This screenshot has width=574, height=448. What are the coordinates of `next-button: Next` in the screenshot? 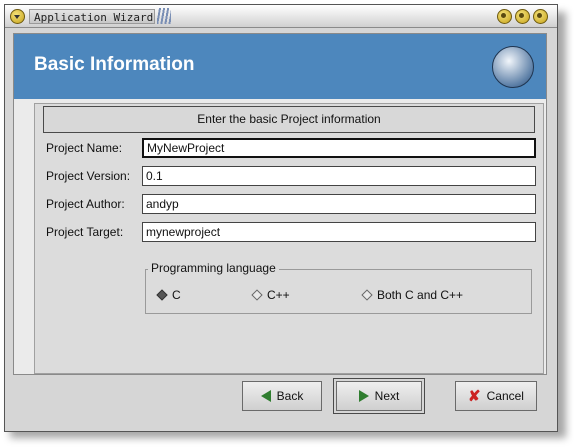 It's located at (379, 396).